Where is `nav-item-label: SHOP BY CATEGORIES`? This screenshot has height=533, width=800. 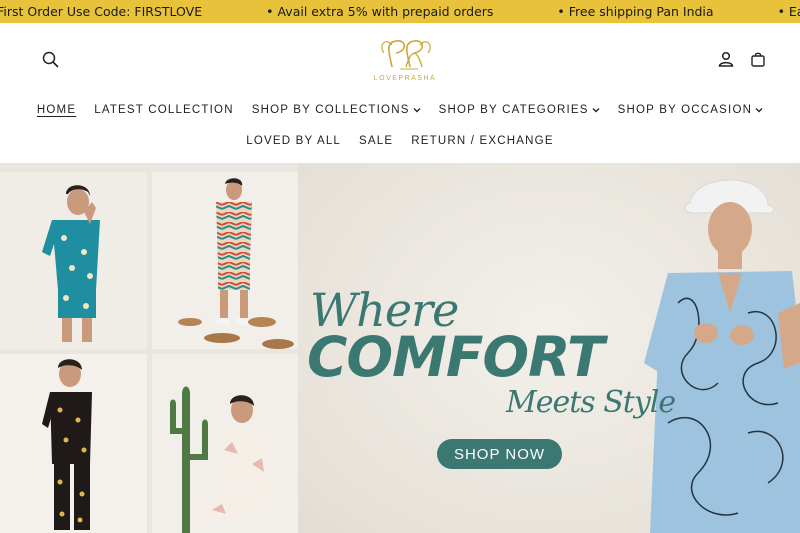 nav-item-label: SHOP BY CATEGORIES is located at coordinates (513, 110).